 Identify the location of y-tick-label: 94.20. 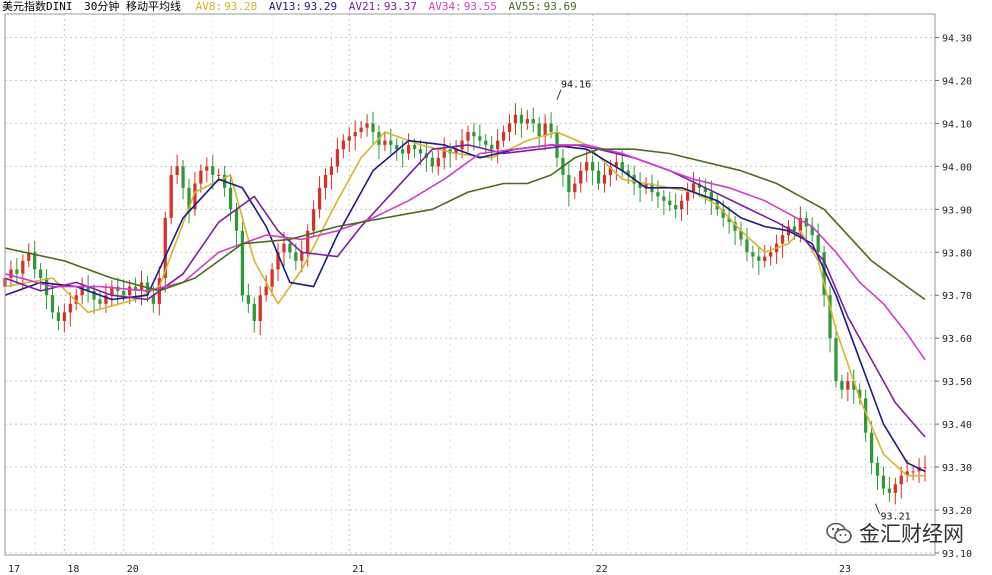
(957, 81).